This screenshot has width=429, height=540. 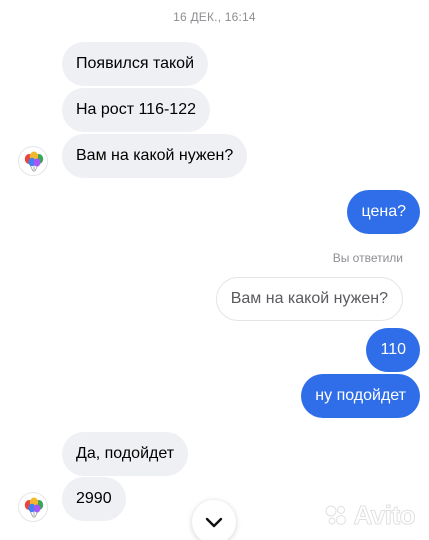 I want to click on incoming-message: Да, подойдет, so click(x=125, y=454).